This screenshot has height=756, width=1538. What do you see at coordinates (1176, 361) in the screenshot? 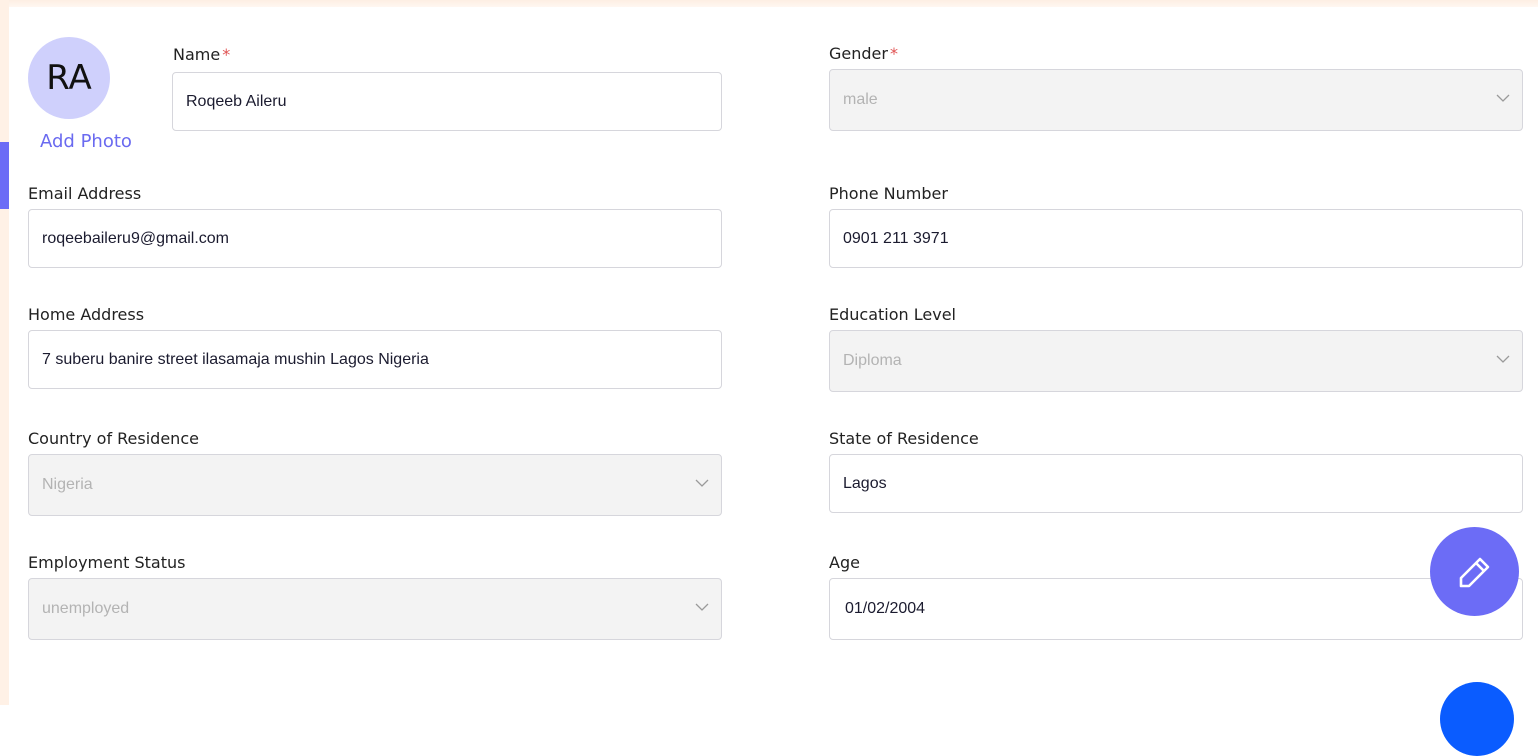
I see `education-select: Diploma` at bounding box center [1176, 361].